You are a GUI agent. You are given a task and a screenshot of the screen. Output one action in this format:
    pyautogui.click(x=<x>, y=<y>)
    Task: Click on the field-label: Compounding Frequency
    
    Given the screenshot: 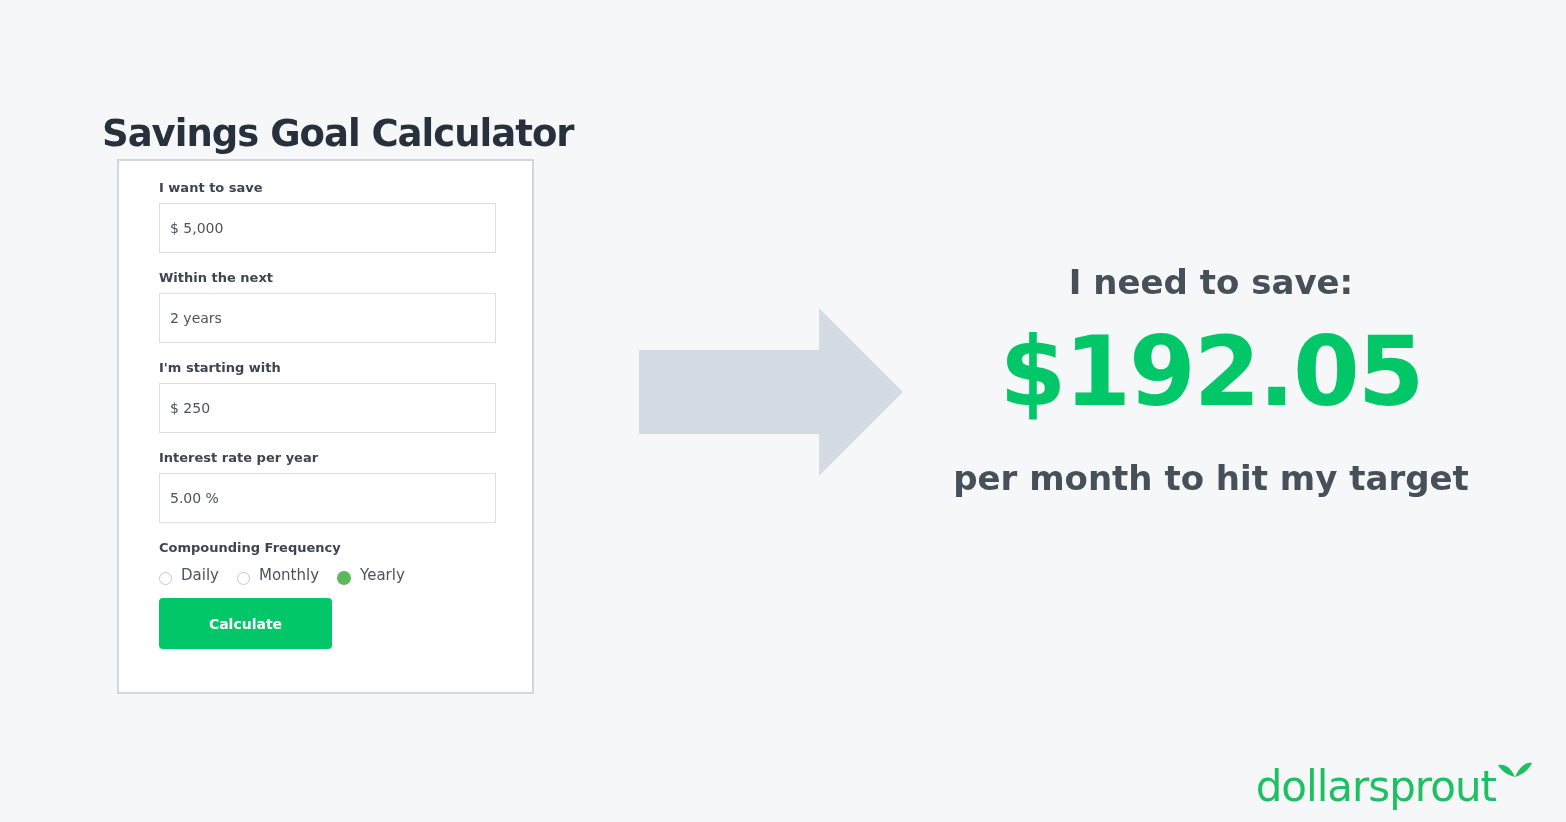 What is the action you would take?
    pyautogui.click(x=250, y=547)
    